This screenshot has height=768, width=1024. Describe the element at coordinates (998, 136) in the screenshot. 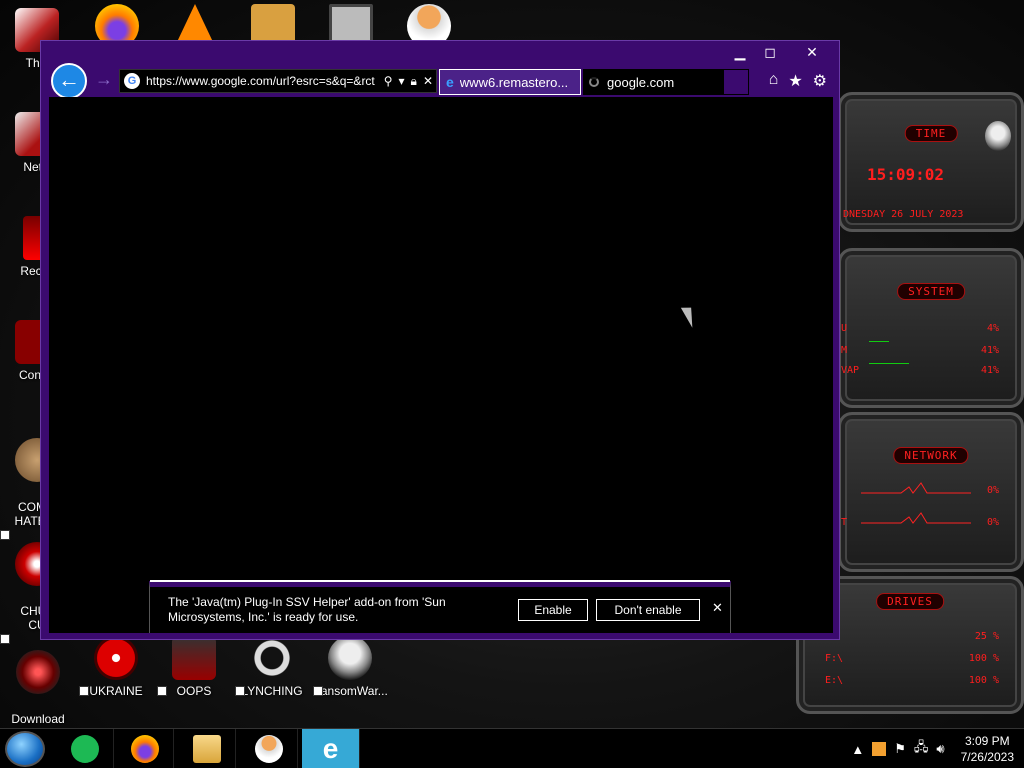

I see `alien-skull-icon` at that location.